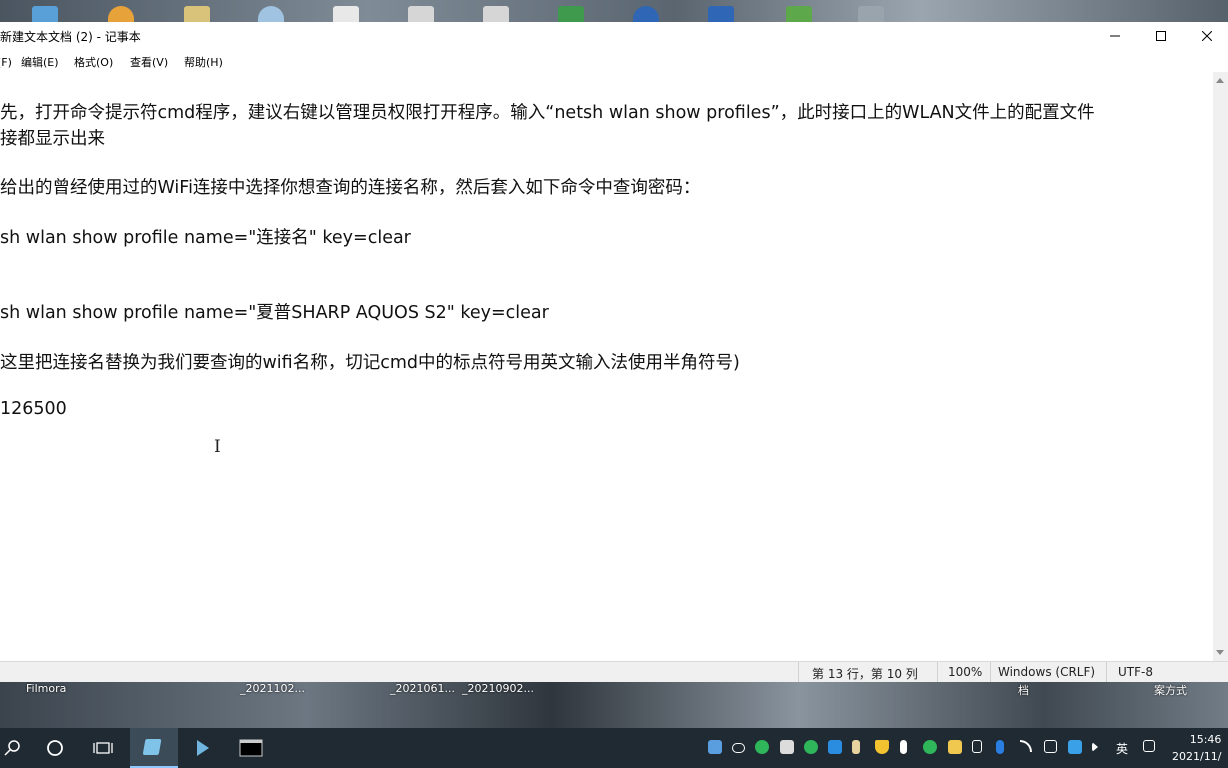 The height and width of the screenshot is (768, 1228). I want to click on task-view-icon, so click(103, 748).